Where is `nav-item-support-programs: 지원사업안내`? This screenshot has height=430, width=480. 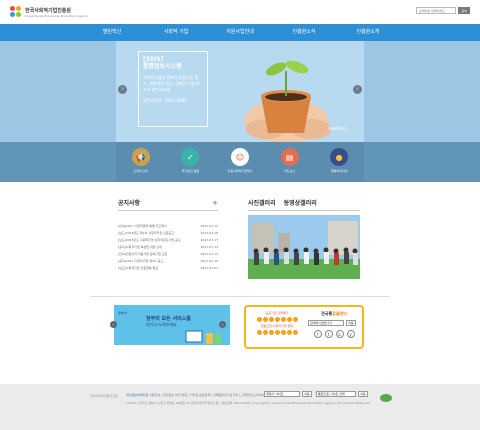
nav-item-support-programs: 지원사업안내 is located at coordinates (240, 32).